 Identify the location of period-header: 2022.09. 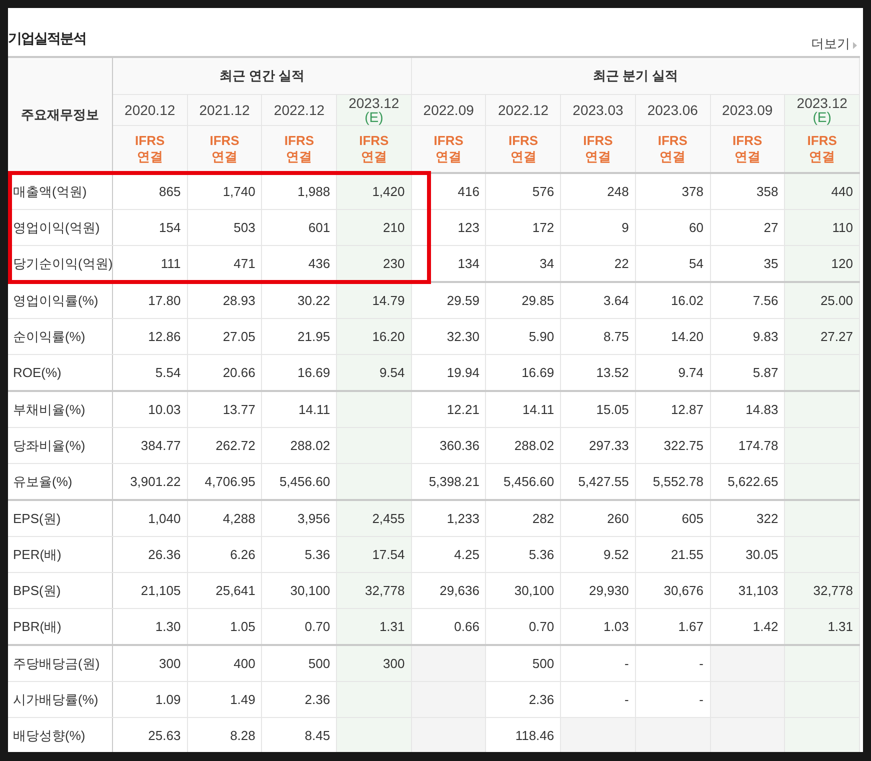
(448, 110).